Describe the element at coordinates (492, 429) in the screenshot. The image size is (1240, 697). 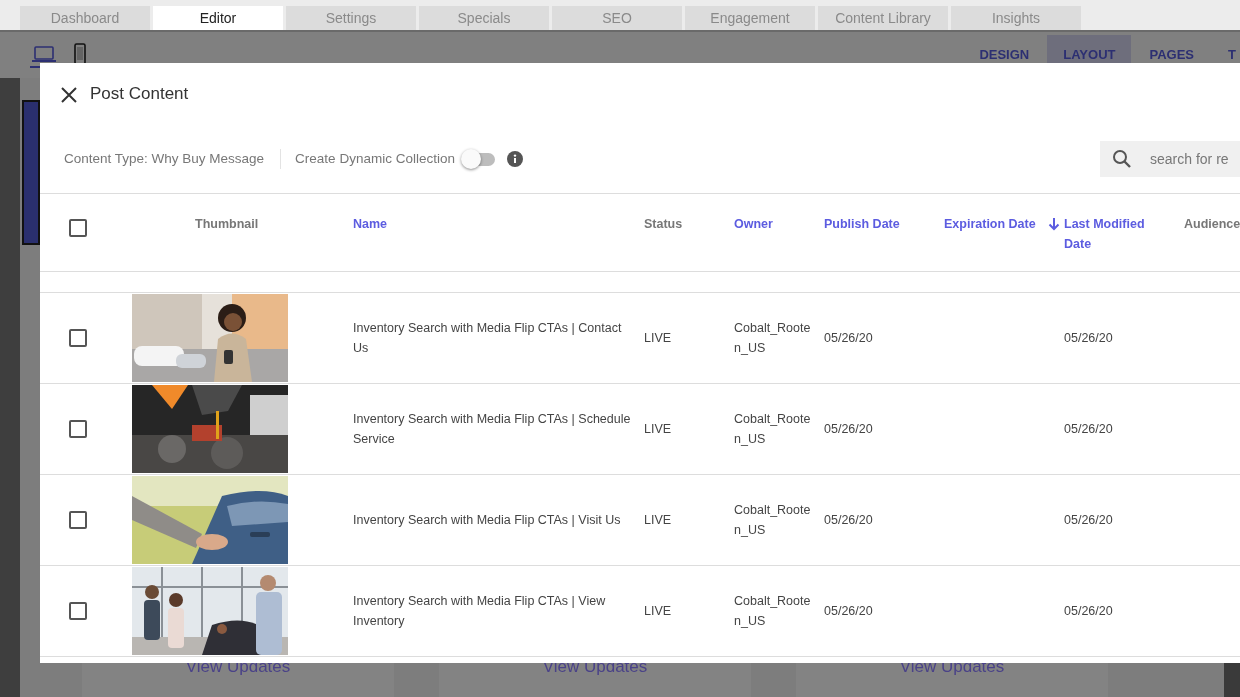
I see `table-cell-text: Inventory Search with Media Flip CTAs | Schedule Service` at that location.